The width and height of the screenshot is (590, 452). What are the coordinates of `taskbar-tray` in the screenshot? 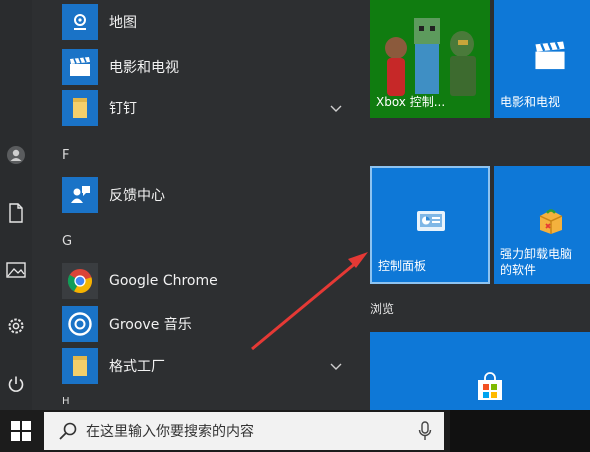 It's located at (520, 431).